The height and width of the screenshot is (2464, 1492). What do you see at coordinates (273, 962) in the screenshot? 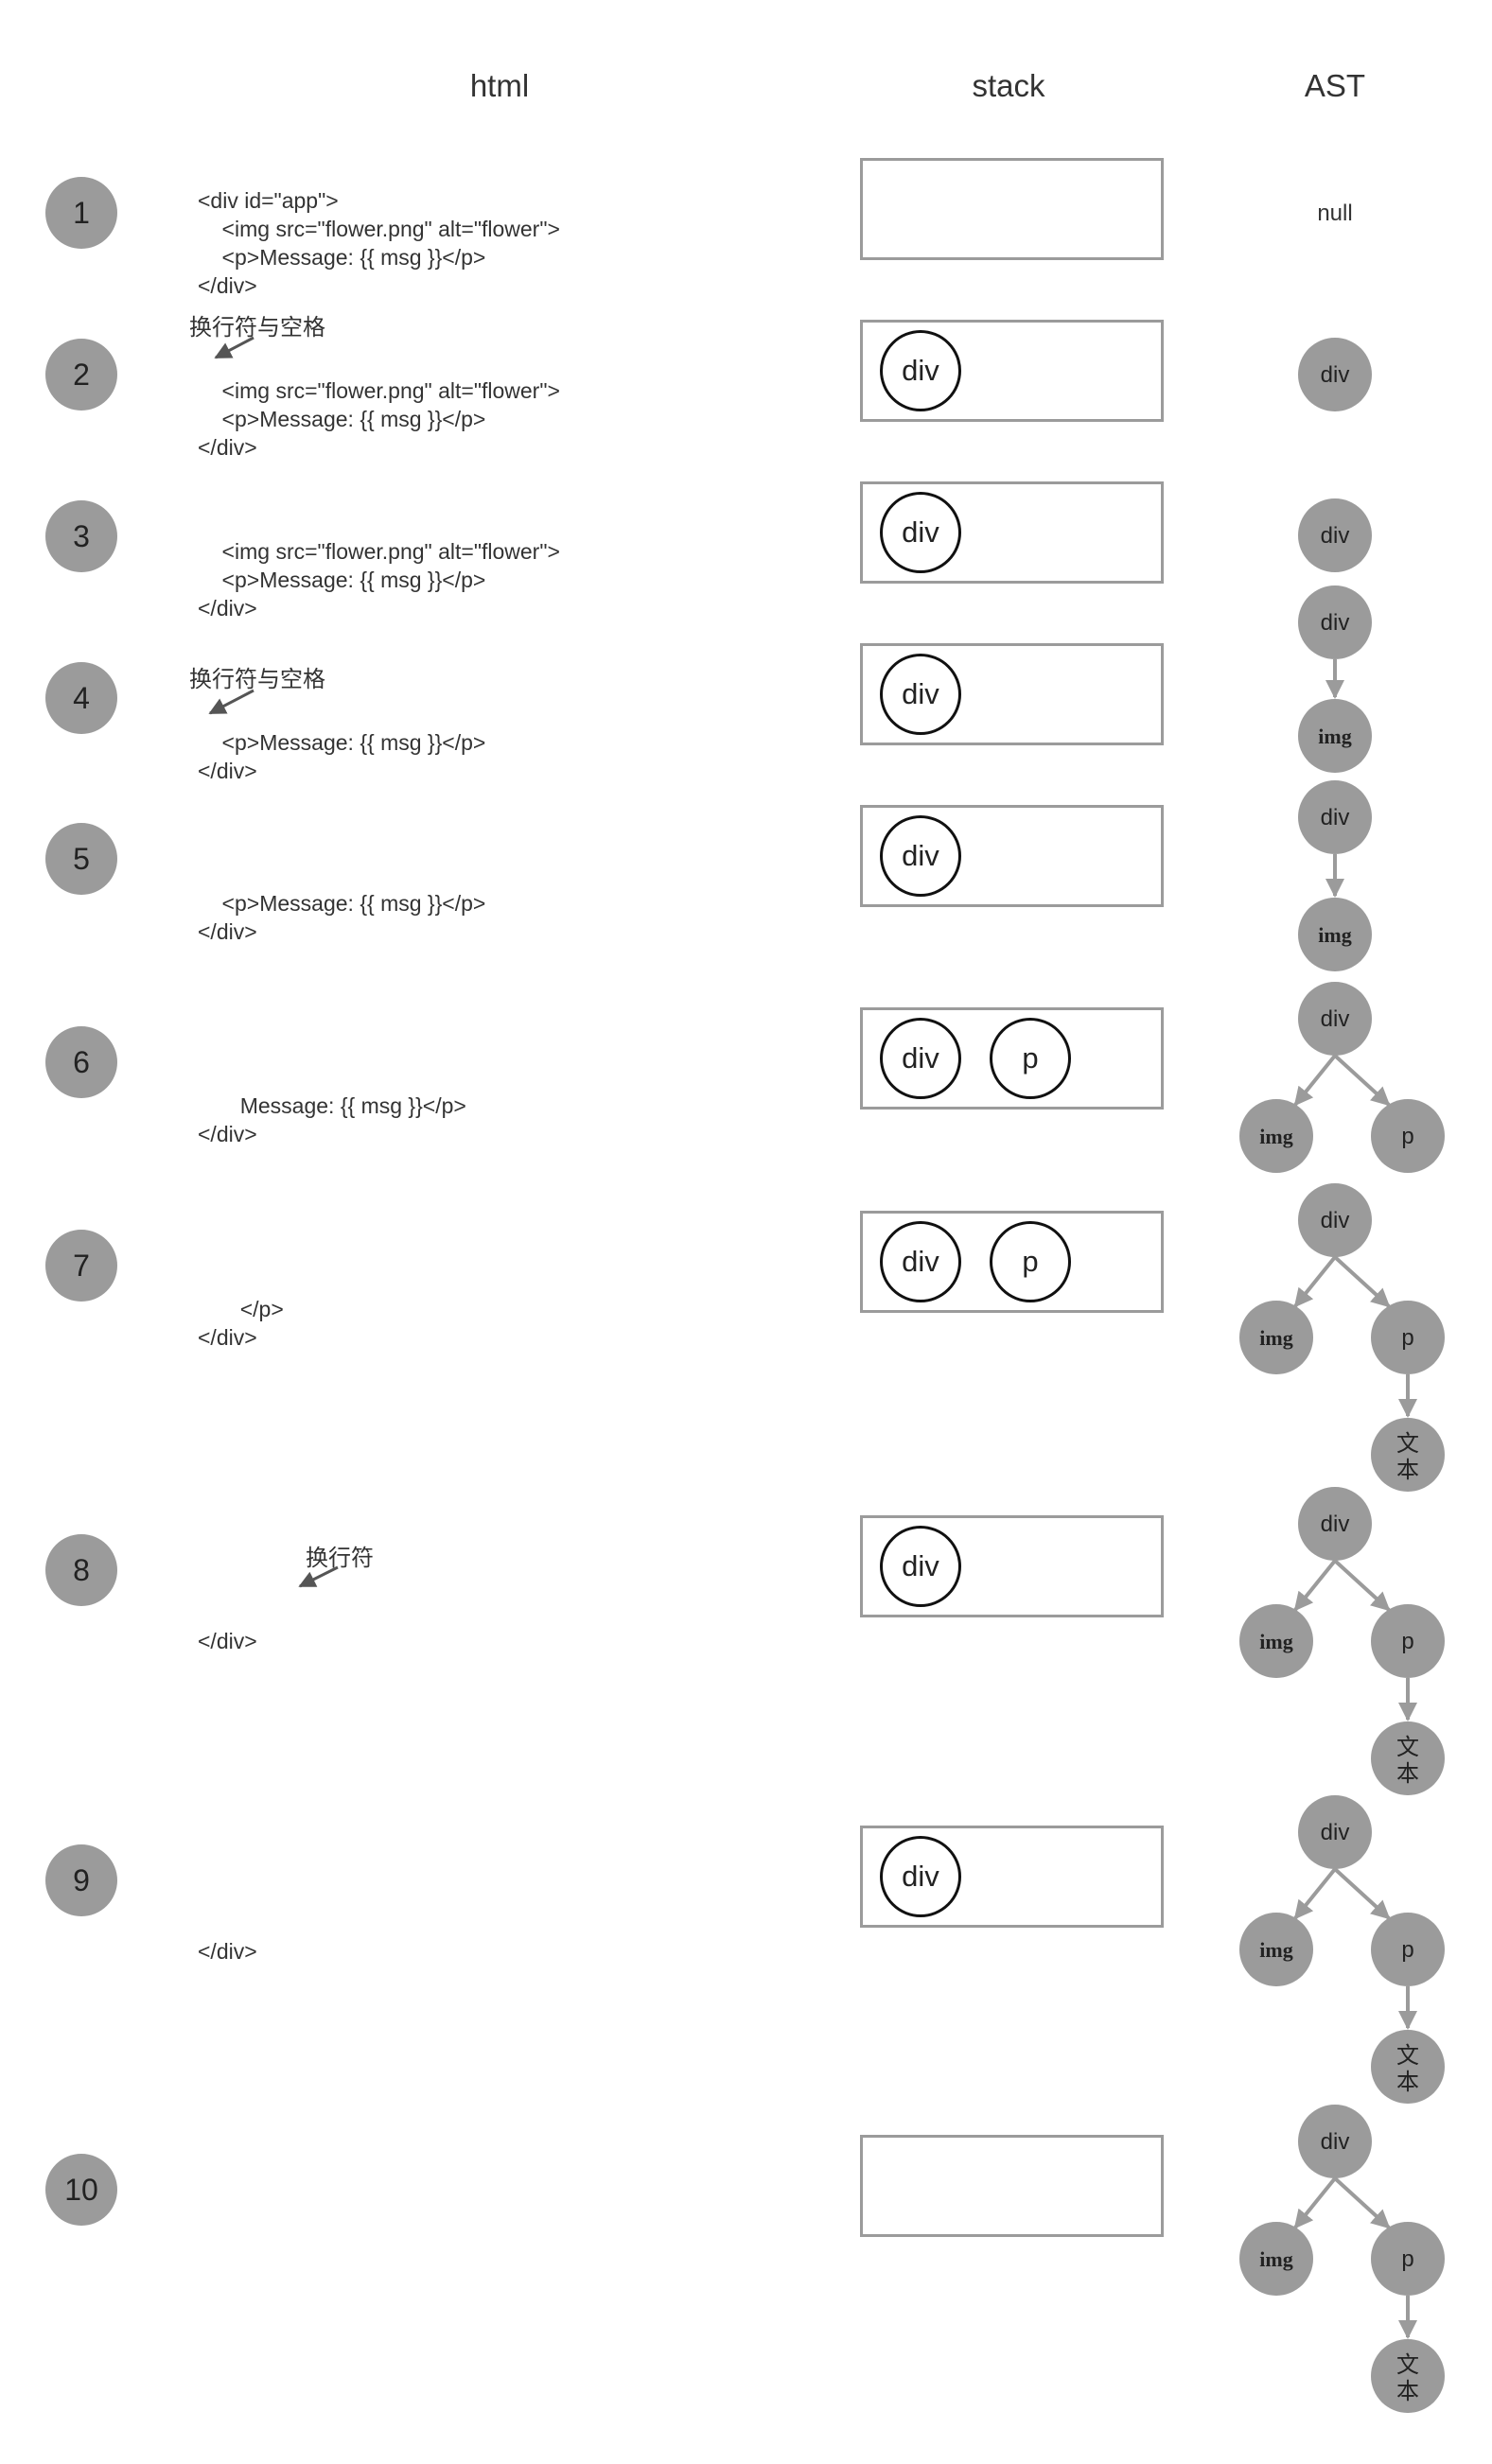
I see `annotation-arrows` at bounding box center [273, 962].